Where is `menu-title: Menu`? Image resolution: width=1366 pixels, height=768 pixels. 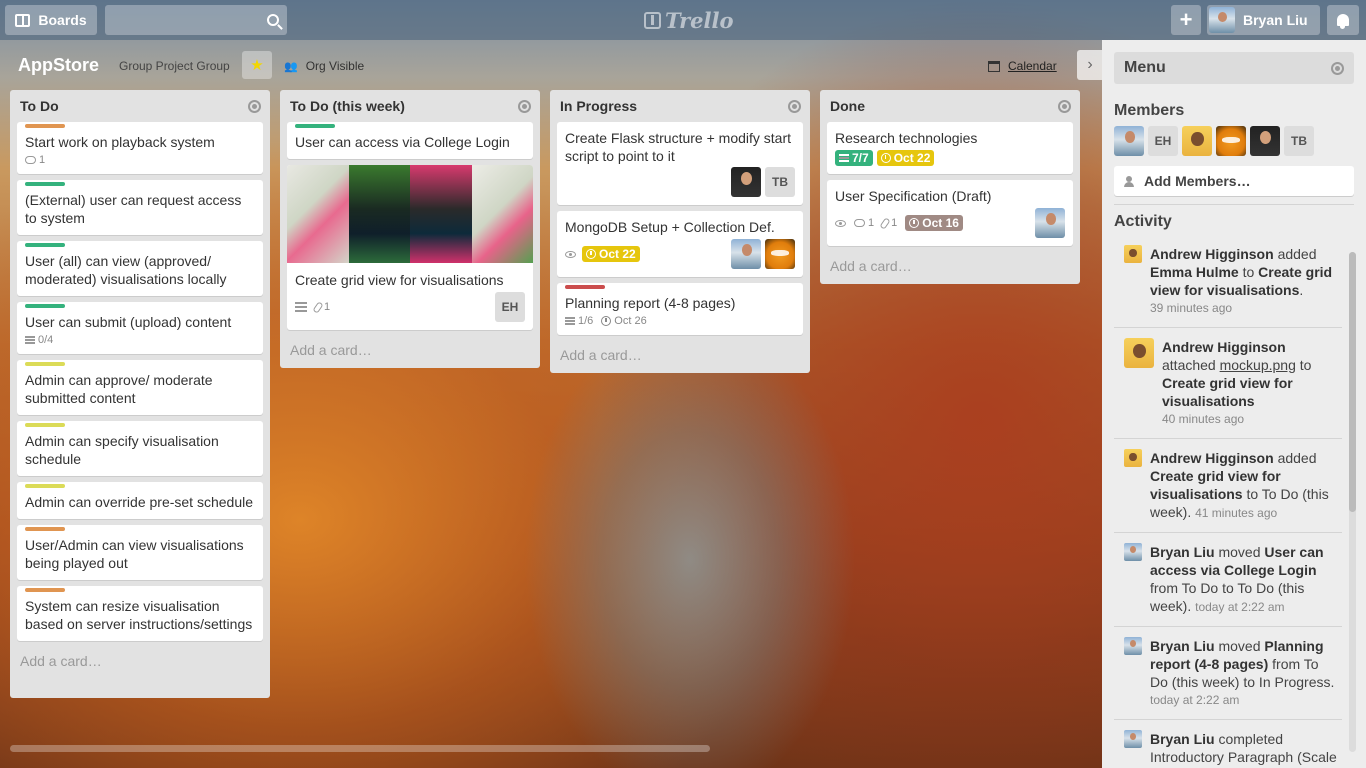 menu-title: Menu is located at coordinates (1145, 67).